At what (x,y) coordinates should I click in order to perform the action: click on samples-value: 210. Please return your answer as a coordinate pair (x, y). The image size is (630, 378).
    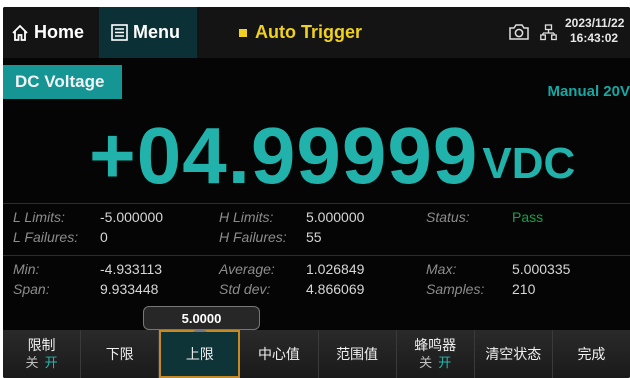
    Looking at the image, I should click on (524, 289).